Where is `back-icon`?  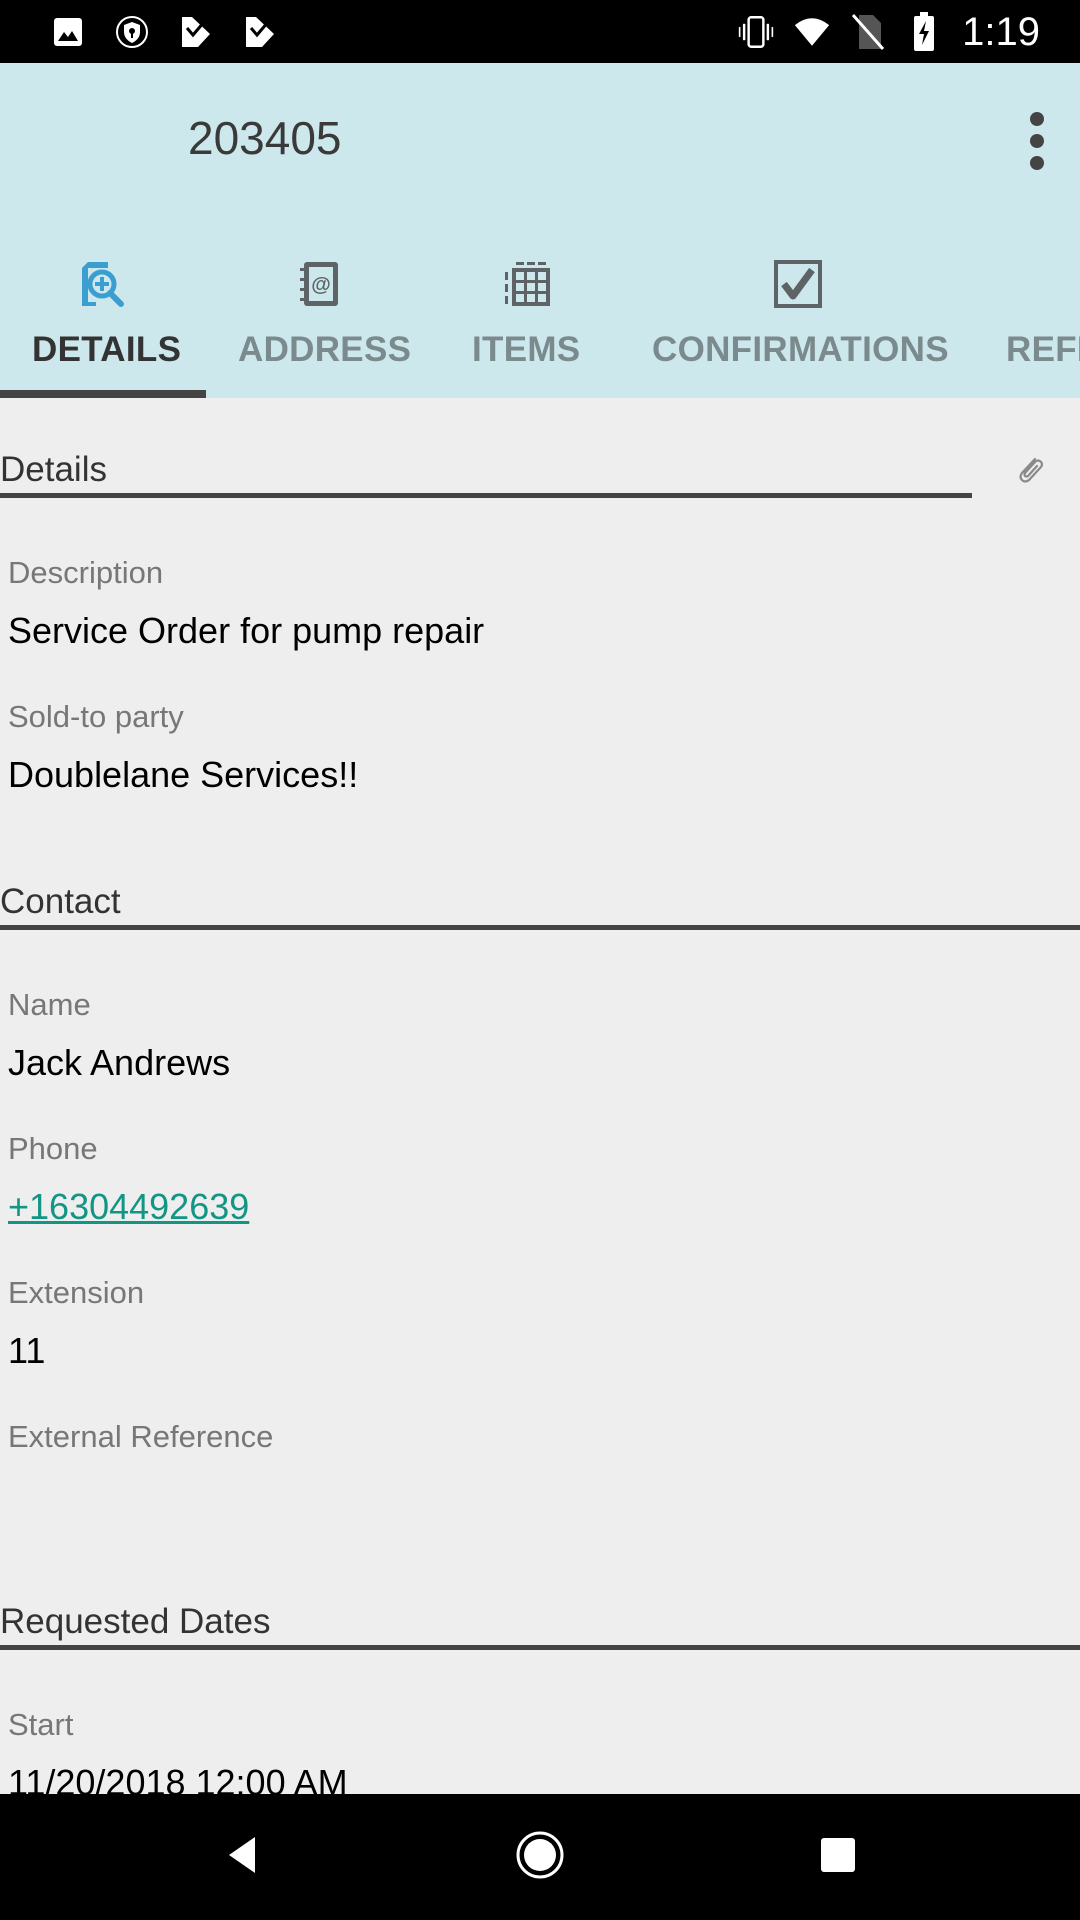
back-icon is located at coordinates (242, 1857).